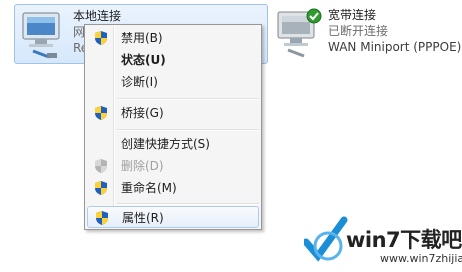 This screenshot has width=462, height=272. What do you see at coordinates (352, 15) in the screenshot?
I see `broadband-connection-title: 宽带连接` at bounding box center [352, 15].